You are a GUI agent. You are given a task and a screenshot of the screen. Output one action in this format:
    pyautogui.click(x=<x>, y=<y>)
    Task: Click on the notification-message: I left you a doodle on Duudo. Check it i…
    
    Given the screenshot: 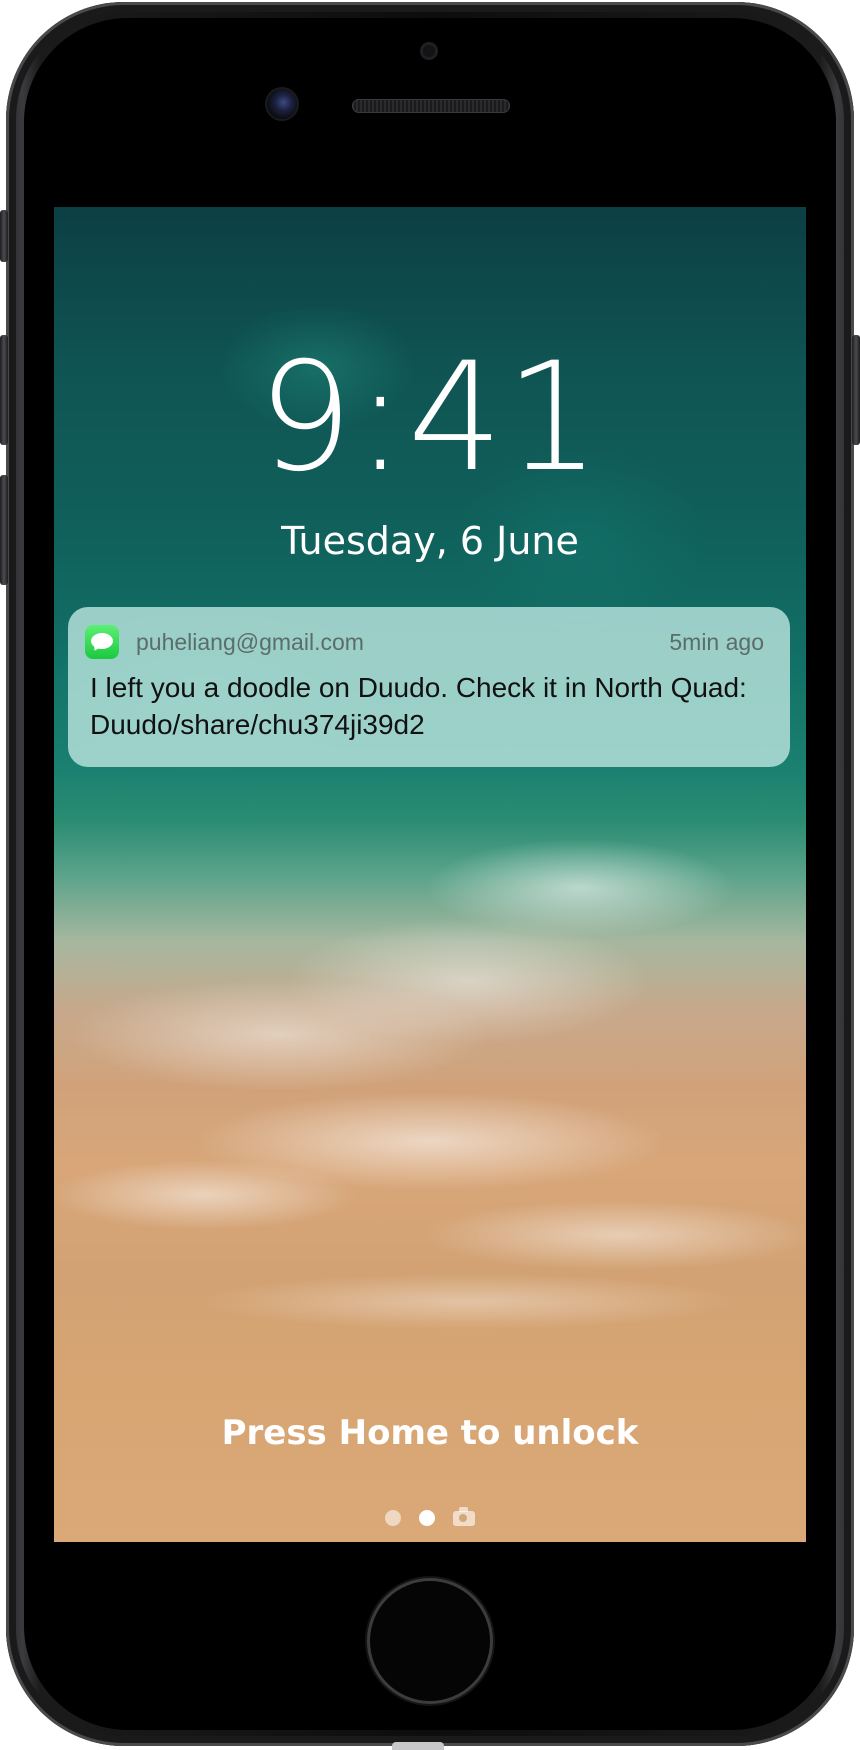 What is the action you would take?
    pyautogui.click(x=418, y=706)
    